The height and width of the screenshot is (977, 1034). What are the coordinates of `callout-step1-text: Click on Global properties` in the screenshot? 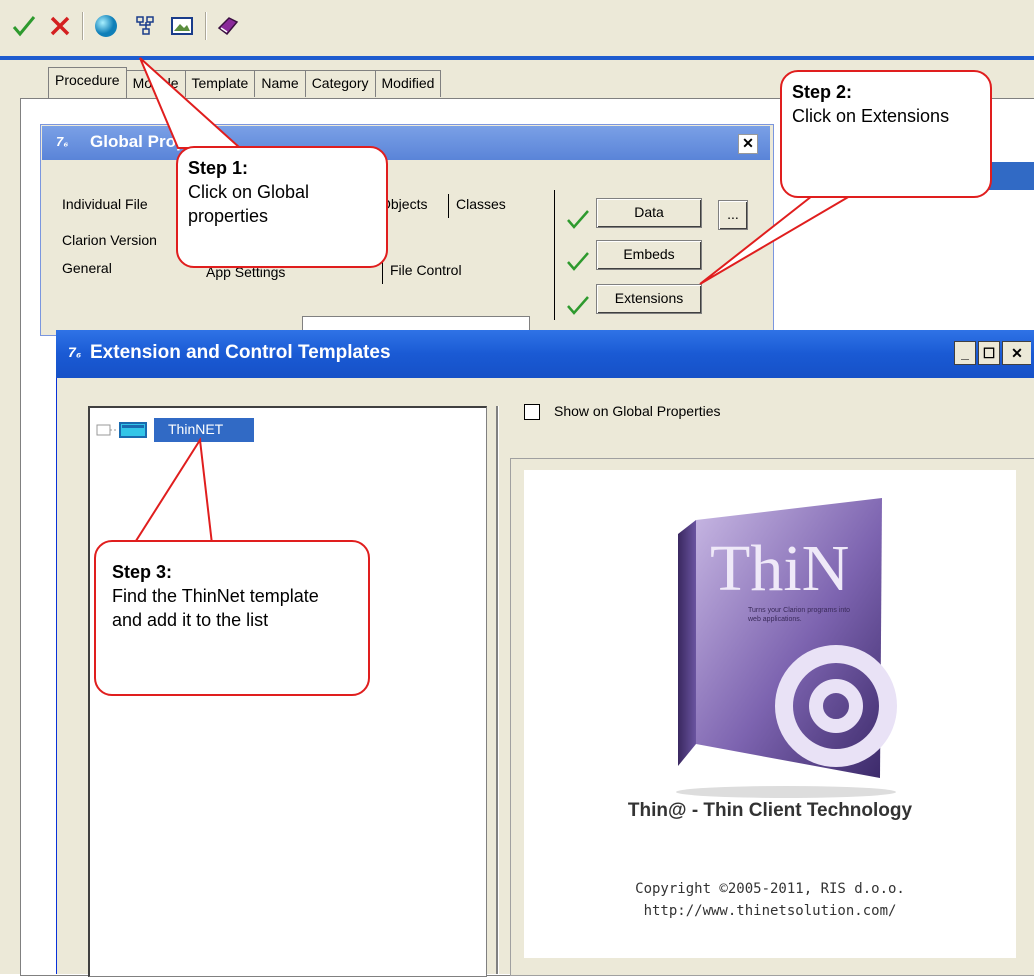 It's located at (249, 204).